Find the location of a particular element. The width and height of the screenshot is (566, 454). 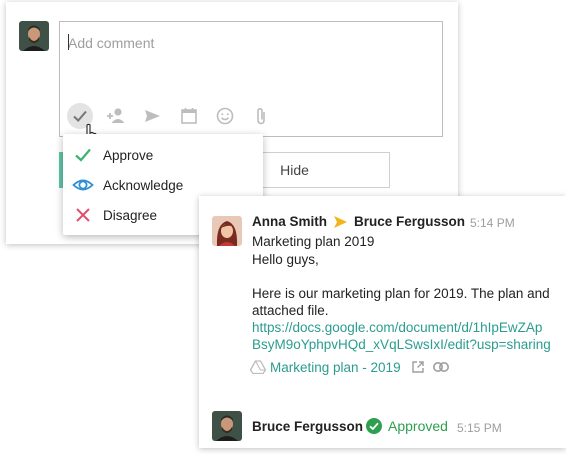

emoji-button is located at coordinates (225, 116).